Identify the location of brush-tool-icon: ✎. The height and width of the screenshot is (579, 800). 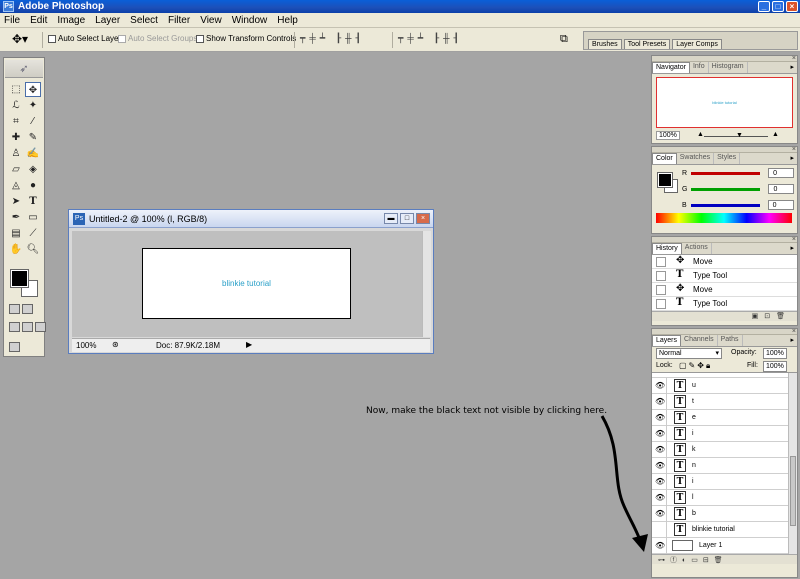
(33, 137).